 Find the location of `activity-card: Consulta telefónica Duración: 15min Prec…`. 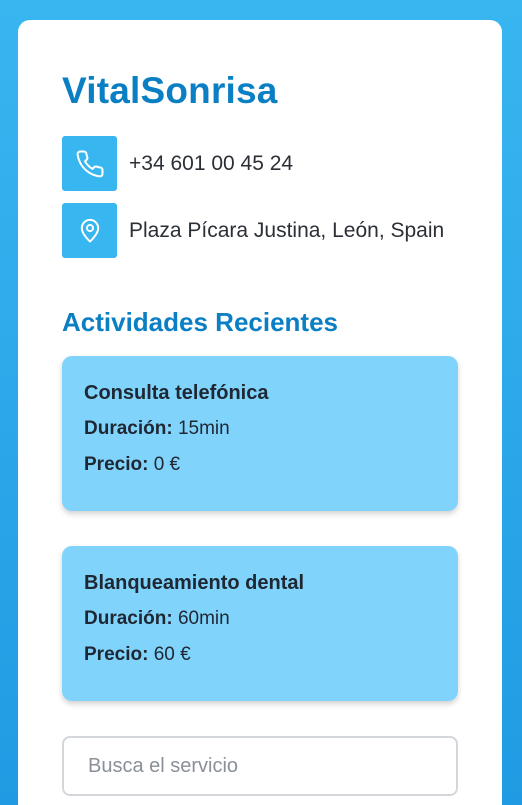

activity-card: Consulta telefónica Duración: 15min Prec… is located at coordinates (260, 433).